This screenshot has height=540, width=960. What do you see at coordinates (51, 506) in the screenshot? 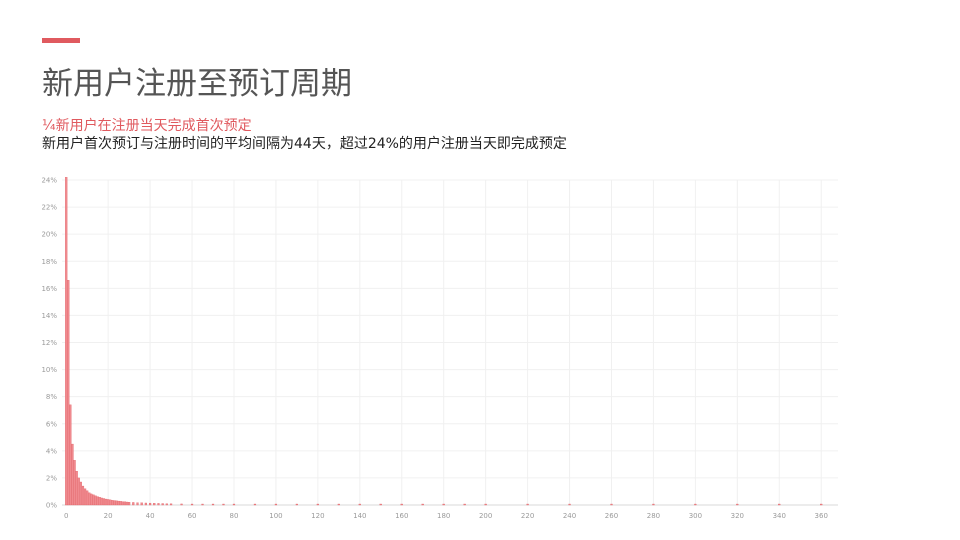
I see `y-tick-label: 0%` at bounding box center [51, 506].